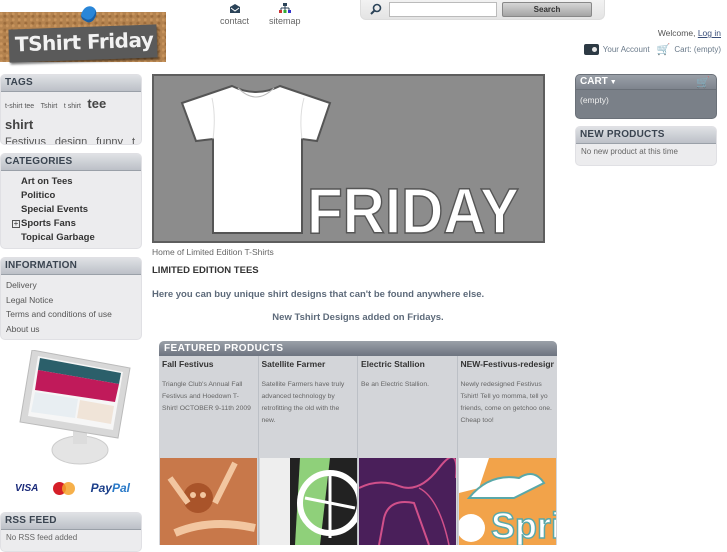 The image size is (727, 552). Describe the element at coordinates (646, 82) in the screenshot. I see `cart-title: CART ▼ 🛒` at that location.